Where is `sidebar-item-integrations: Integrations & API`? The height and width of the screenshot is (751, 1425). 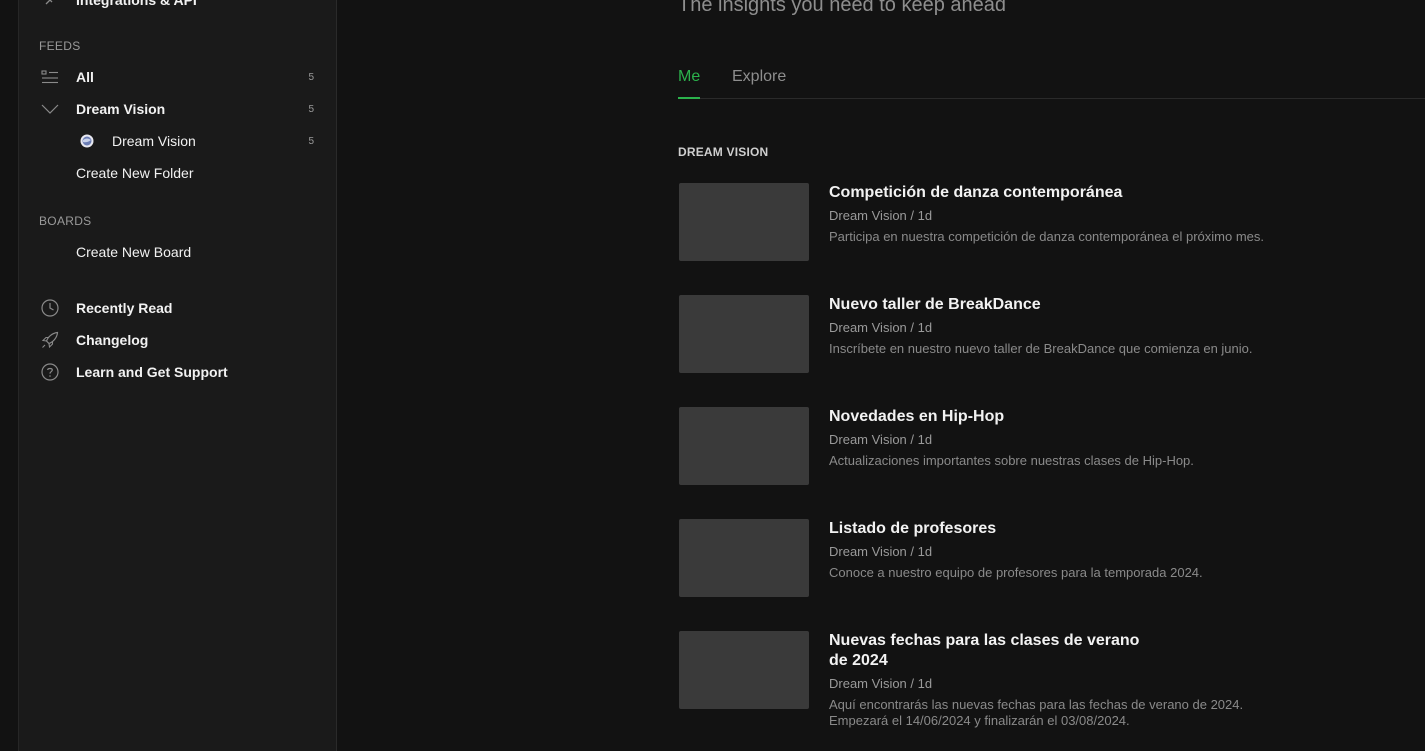
sidebar-item-integrations: Integrations & API is located at coordinates (177, 7).